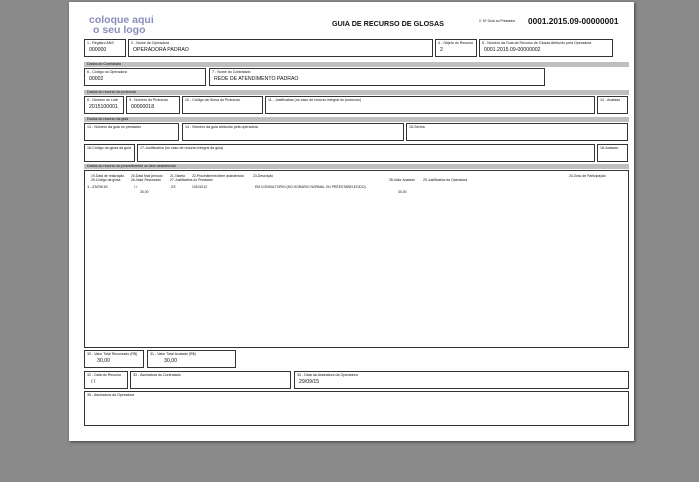  I want to click on field-objeto-recurso: 4 - Objeto do Recurso 2, so click(456, 48).